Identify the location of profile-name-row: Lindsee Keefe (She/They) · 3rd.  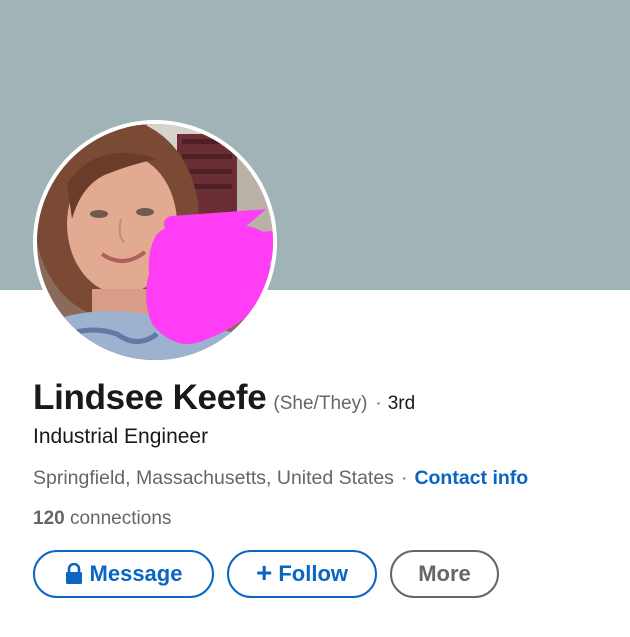
(224, 398).